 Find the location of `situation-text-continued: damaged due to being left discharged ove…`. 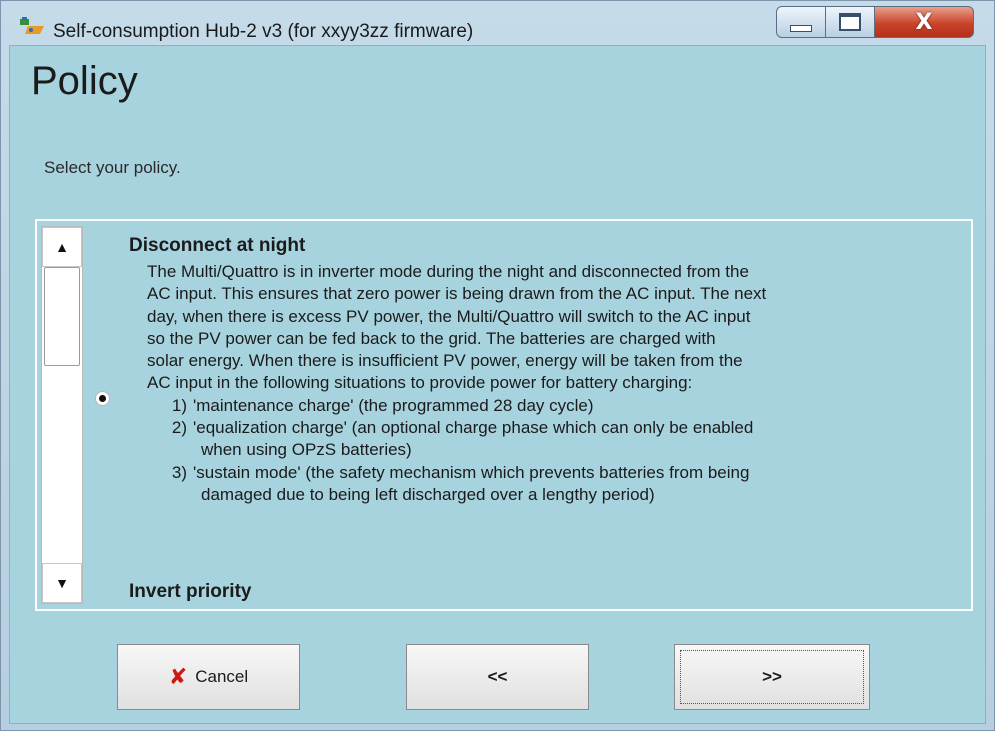

situation-text-continued: damaged due to being left discharged ove… is located at coordinates (428, 494).